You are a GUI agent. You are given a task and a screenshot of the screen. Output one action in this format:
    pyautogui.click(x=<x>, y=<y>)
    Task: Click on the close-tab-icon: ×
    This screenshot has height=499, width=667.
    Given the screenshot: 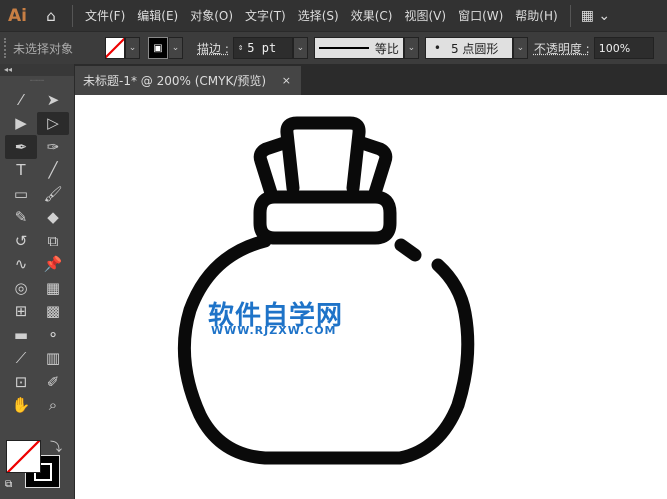 What is the action you would take?
    pyautogui.click(x=286, y=80)
    